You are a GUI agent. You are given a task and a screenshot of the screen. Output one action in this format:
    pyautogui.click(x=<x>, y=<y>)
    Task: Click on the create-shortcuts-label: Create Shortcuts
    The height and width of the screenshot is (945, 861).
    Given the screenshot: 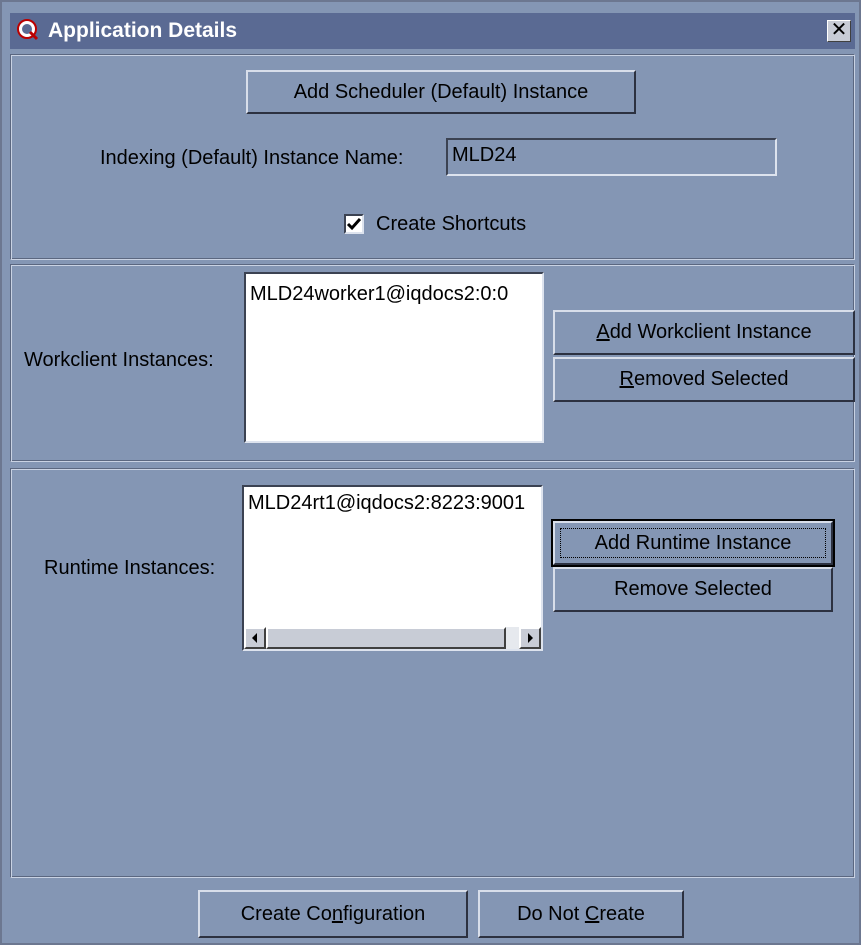 What is the action you would take?
    pyautogui.click(x=451, y=224)
    